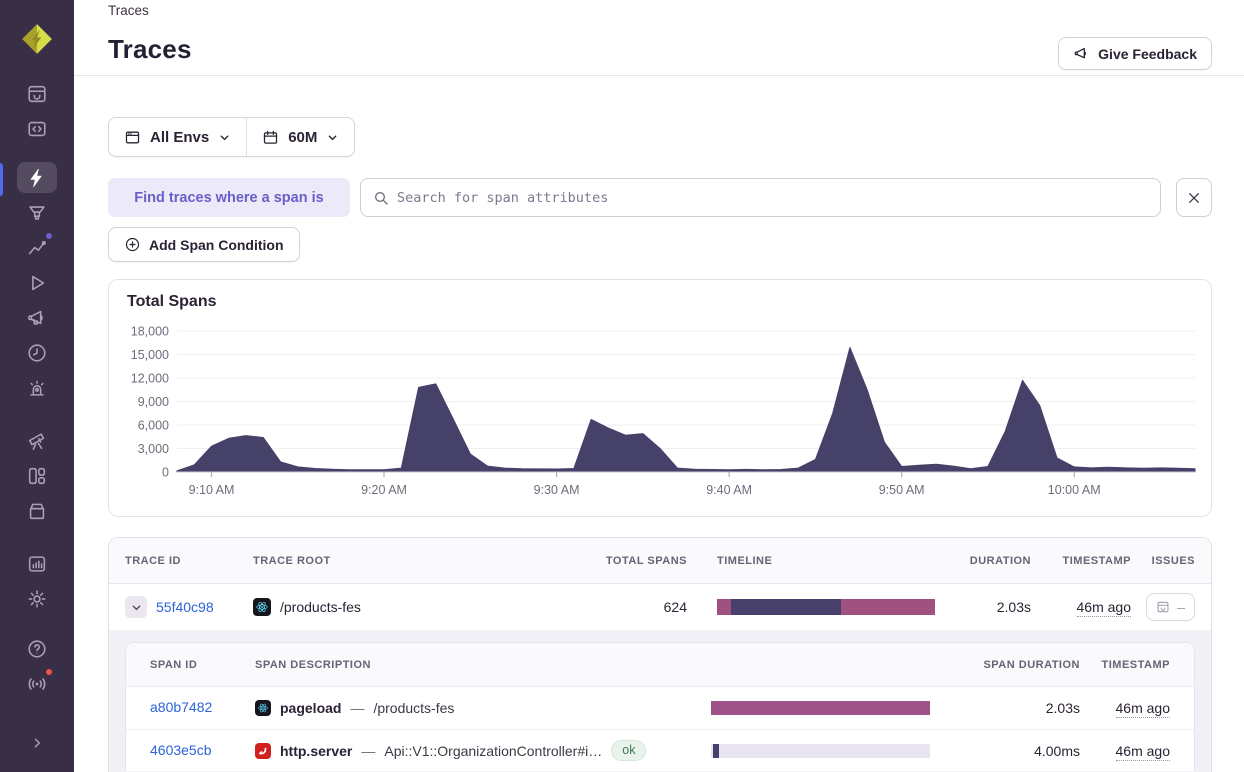 This screenshot has height=772, width=1244. What do you see at coordinates (172, 301) in the screenshot?
I see `chart-title: Total Spans` at bounding box center [172, 301].